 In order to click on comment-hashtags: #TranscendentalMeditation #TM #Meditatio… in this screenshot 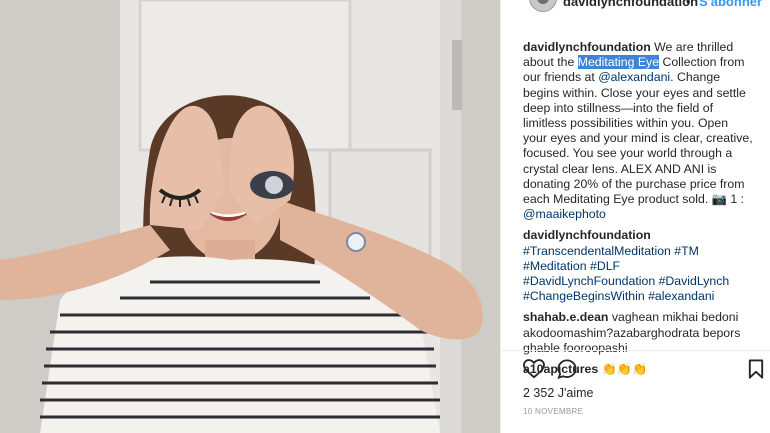, I will do `click(626, 274)`.